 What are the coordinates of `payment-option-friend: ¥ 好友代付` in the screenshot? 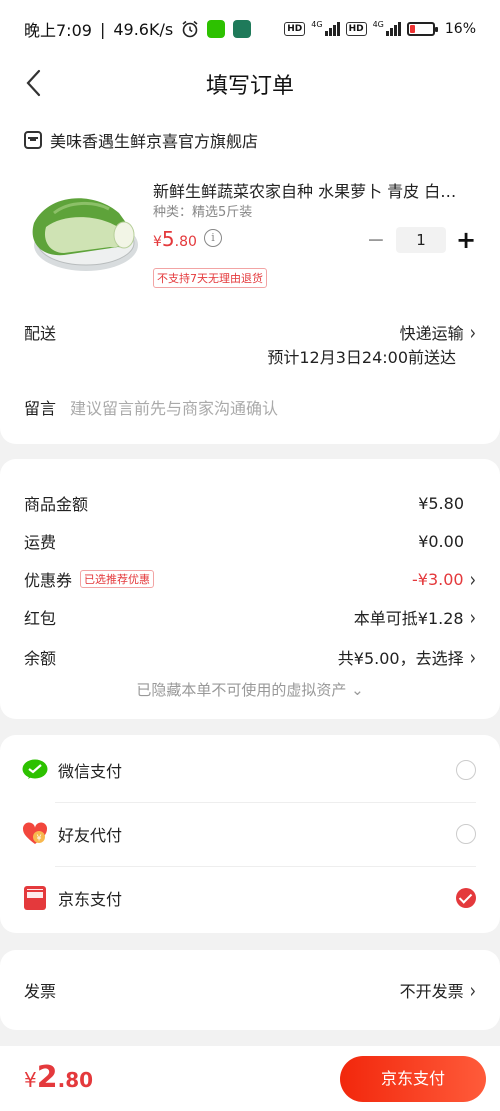 It's located at (249, 834).